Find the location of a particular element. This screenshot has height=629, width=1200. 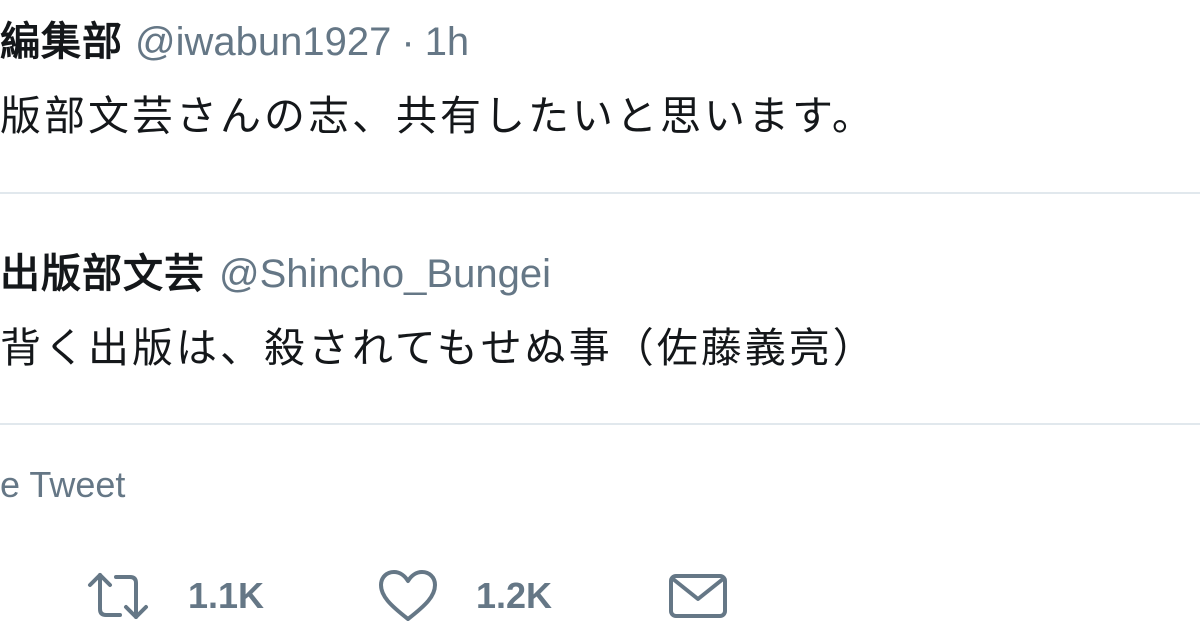

quoted-author-handle: @Shincho_Bungei is located at coordinates (385, 274).